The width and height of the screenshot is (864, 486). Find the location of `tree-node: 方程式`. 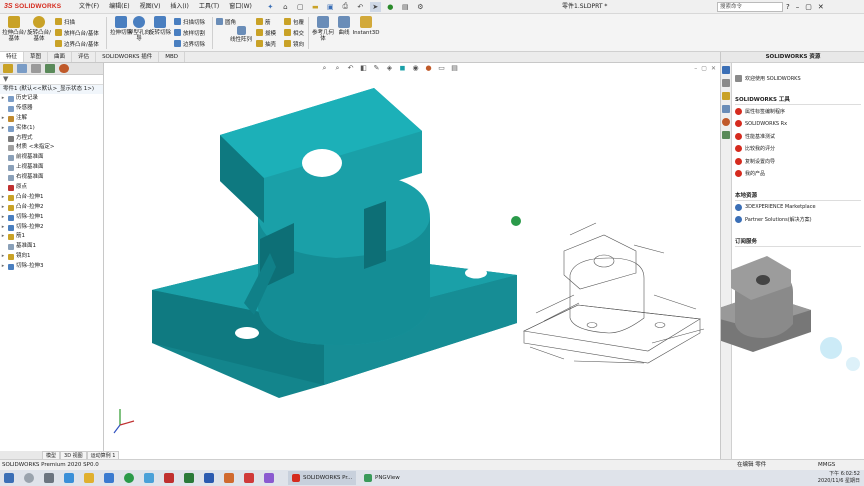

tree-node: 方程式 is located at coordinates (51, 139).